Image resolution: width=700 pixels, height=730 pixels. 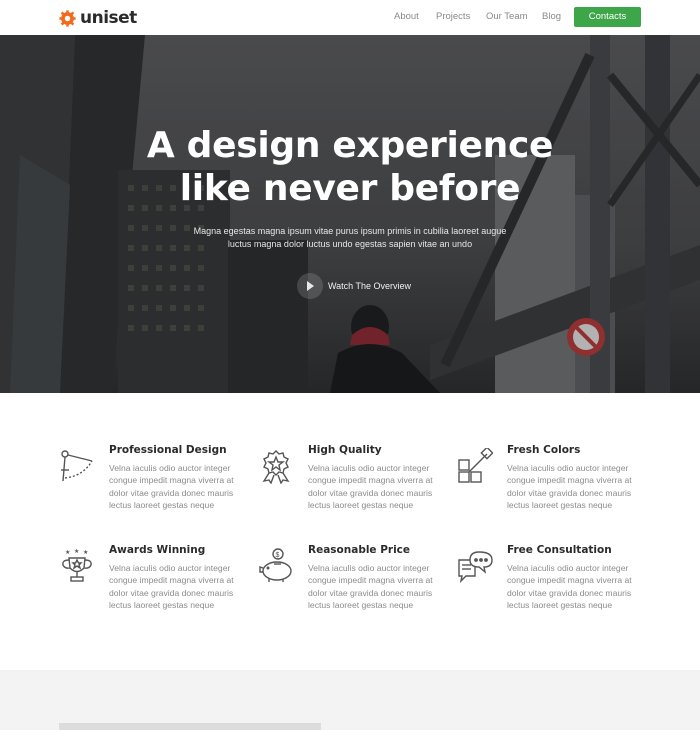 I want to click on nav-link-about: About, so click(x=406, y=16).